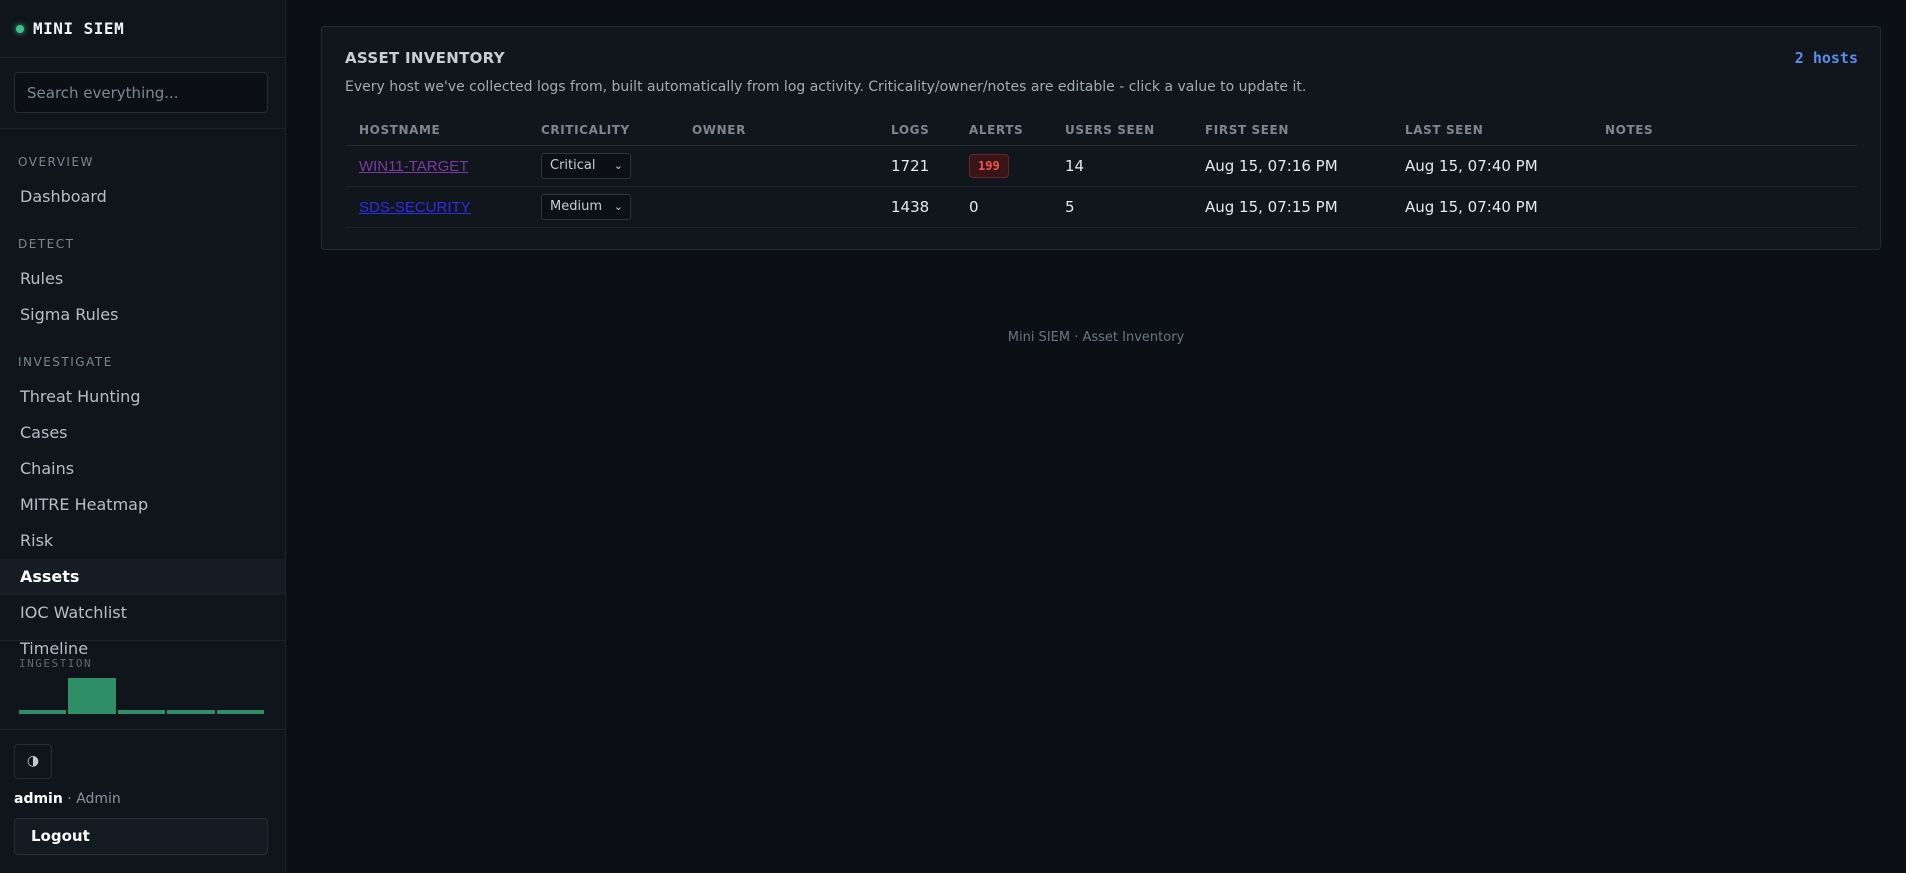 The height and width of the screenshot is (873, 1906). Describe the element at coordinates (142, 197) in the screenshot. I see `sidebar-item-dashboard: Dashboard` at that location.